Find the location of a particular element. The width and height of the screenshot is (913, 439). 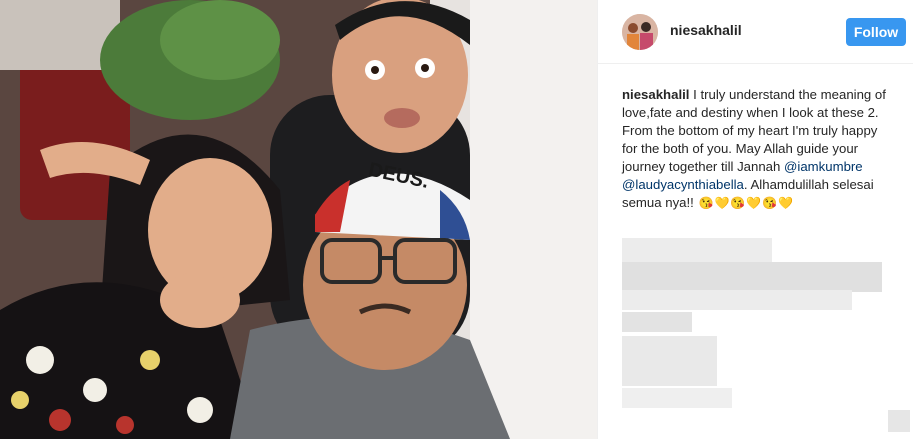

post-header: niesakhalil Follow is located at coordinates (755, 32).